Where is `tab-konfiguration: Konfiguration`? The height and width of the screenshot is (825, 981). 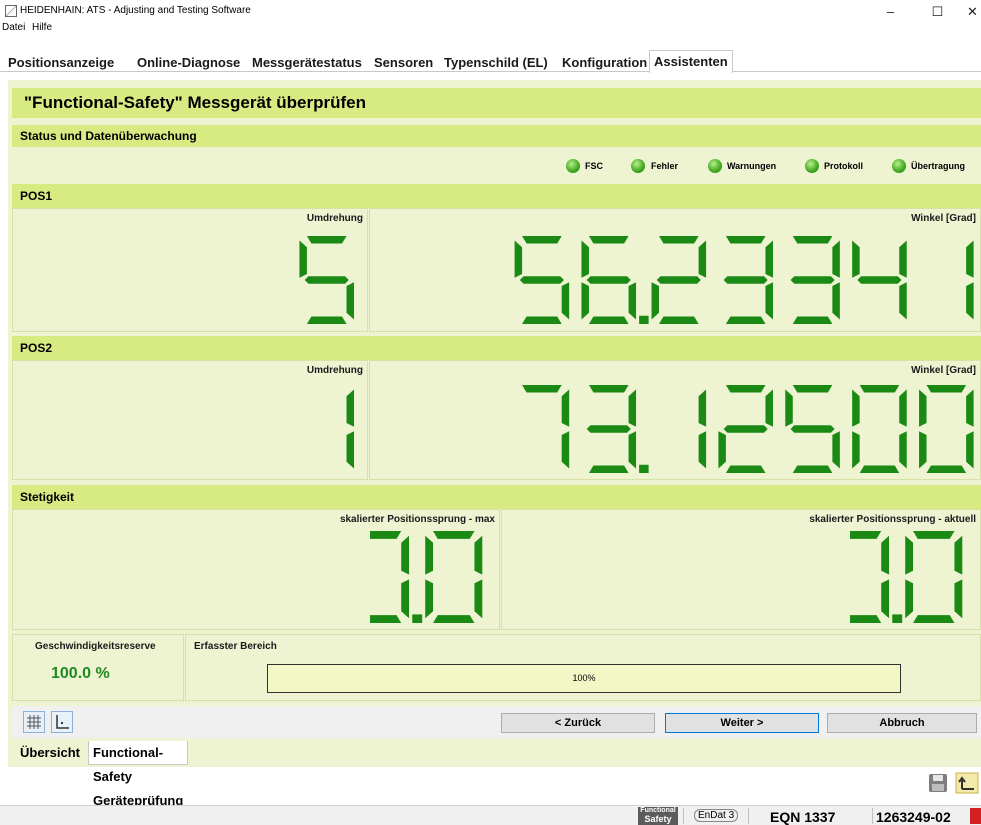 tab-konfiguration: Konfiguration is located at coordinates (604, 63).